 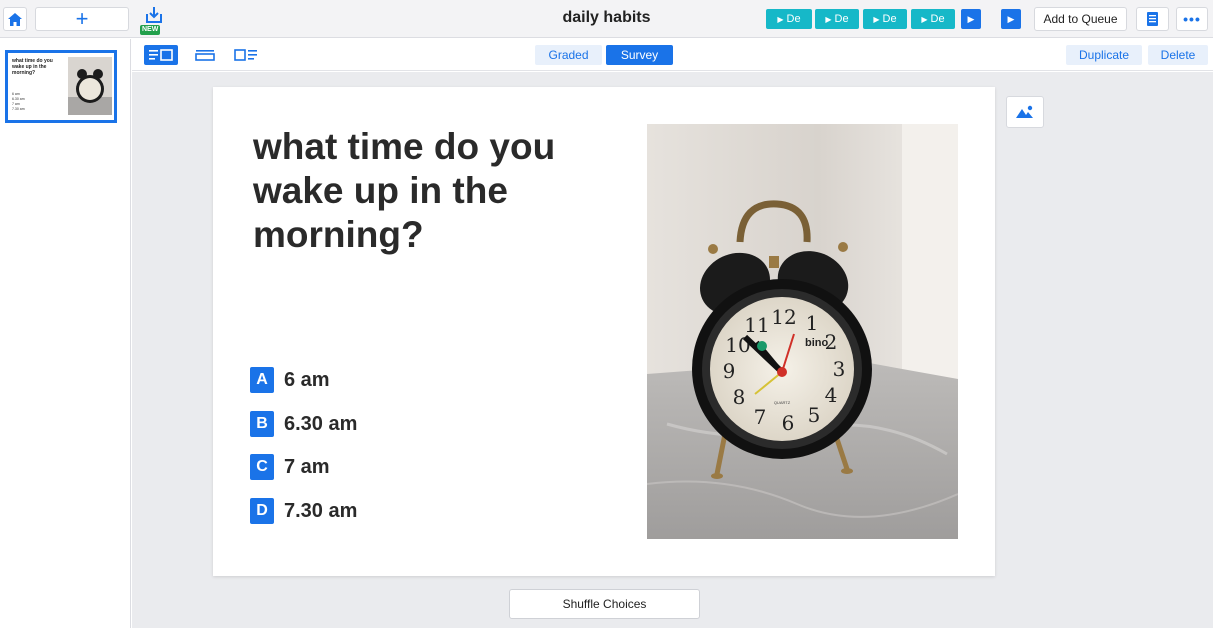 I want to click on duplicate-button: Duplicate, so click(x=1104, y=55).